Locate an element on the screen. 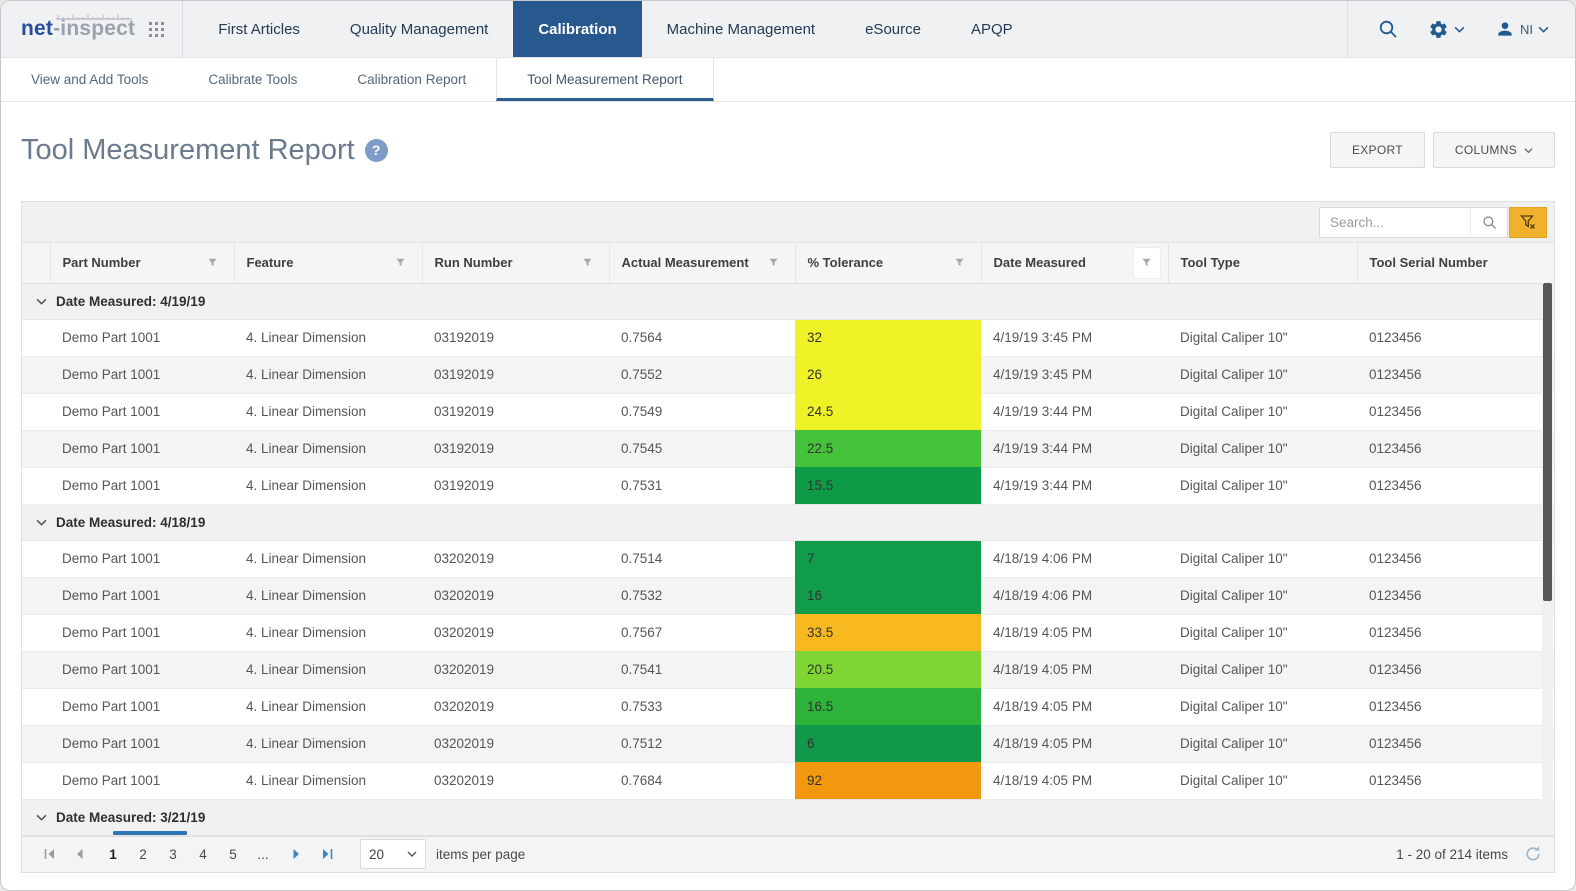 The image size is (1576, 891). tab-calibration-report: Calibration Report is located at coordinates (411, 79).